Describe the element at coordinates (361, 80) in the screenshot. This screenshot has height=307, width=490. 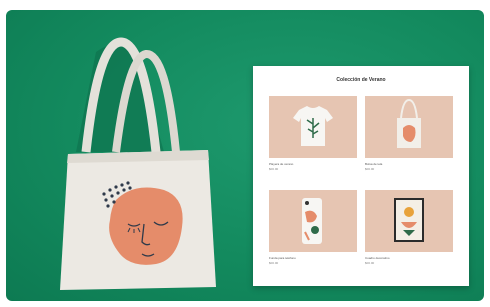
I see `catalog-title: Colección de Verano` at that location.